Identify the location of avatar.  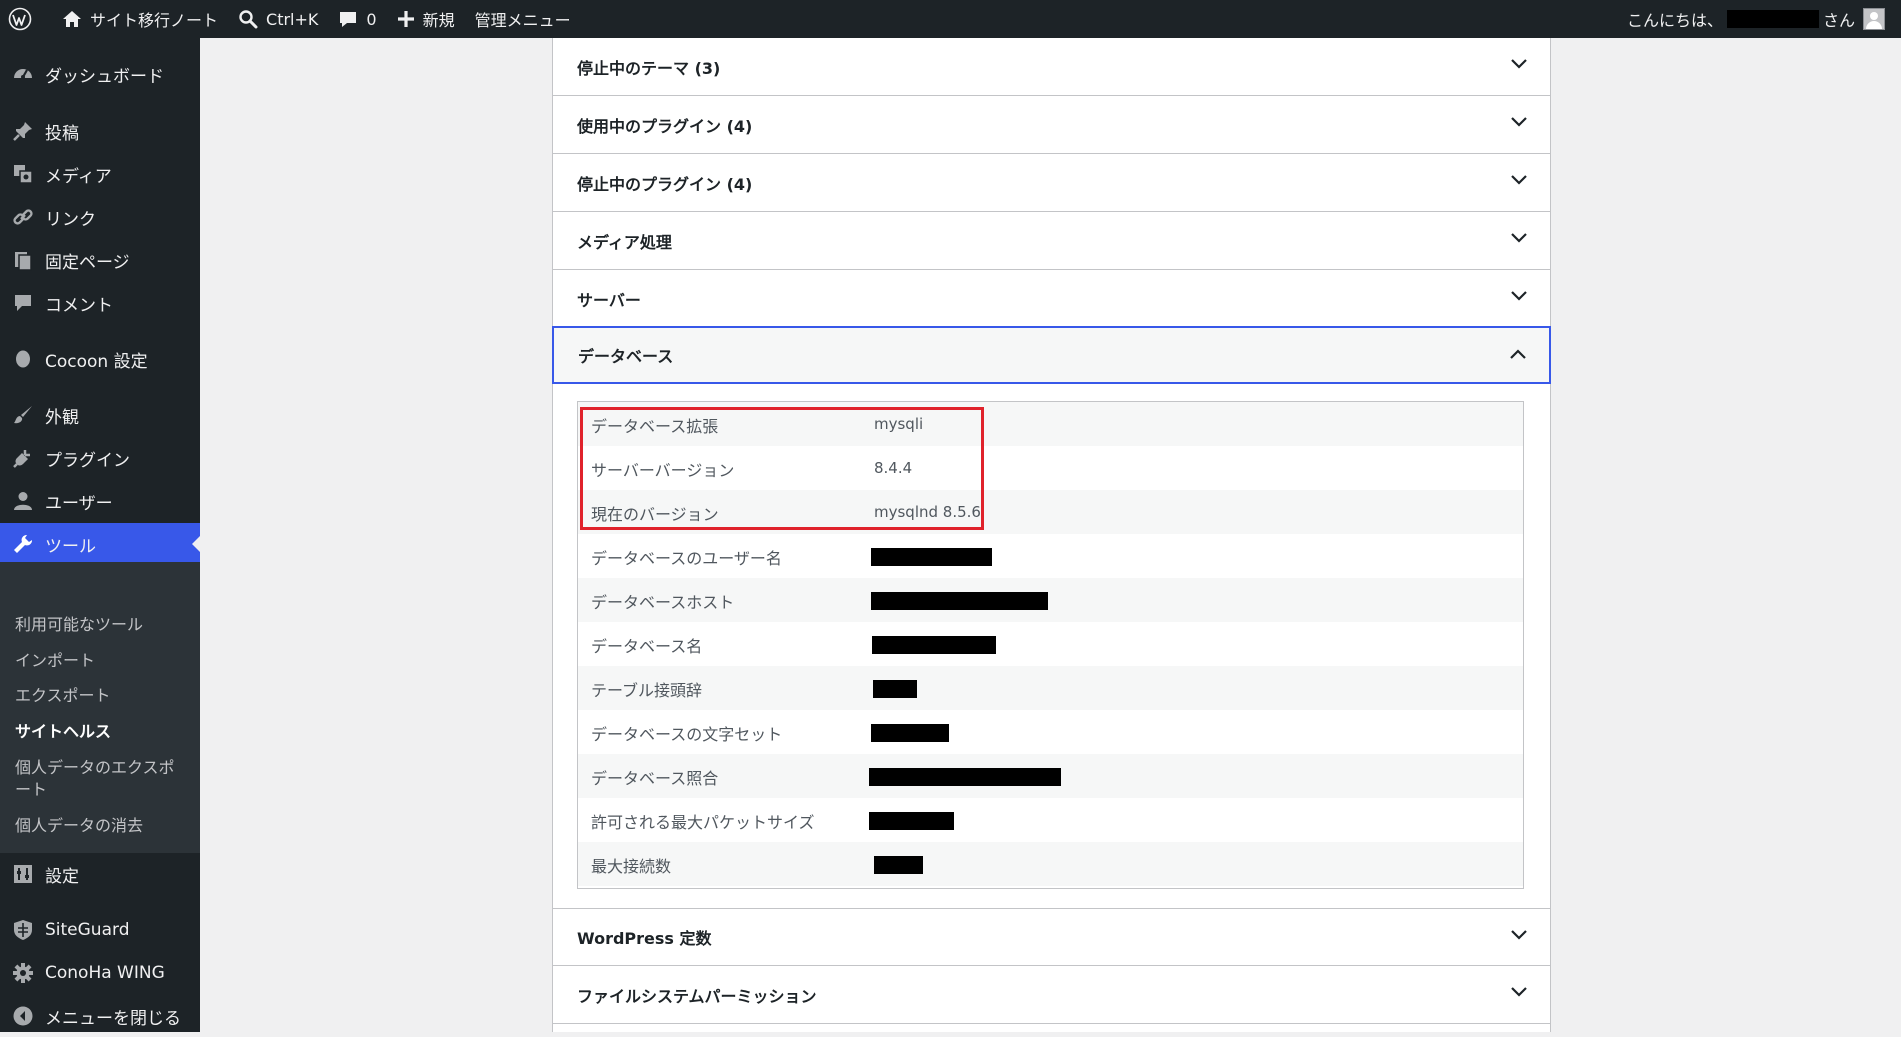
(1874, 19).